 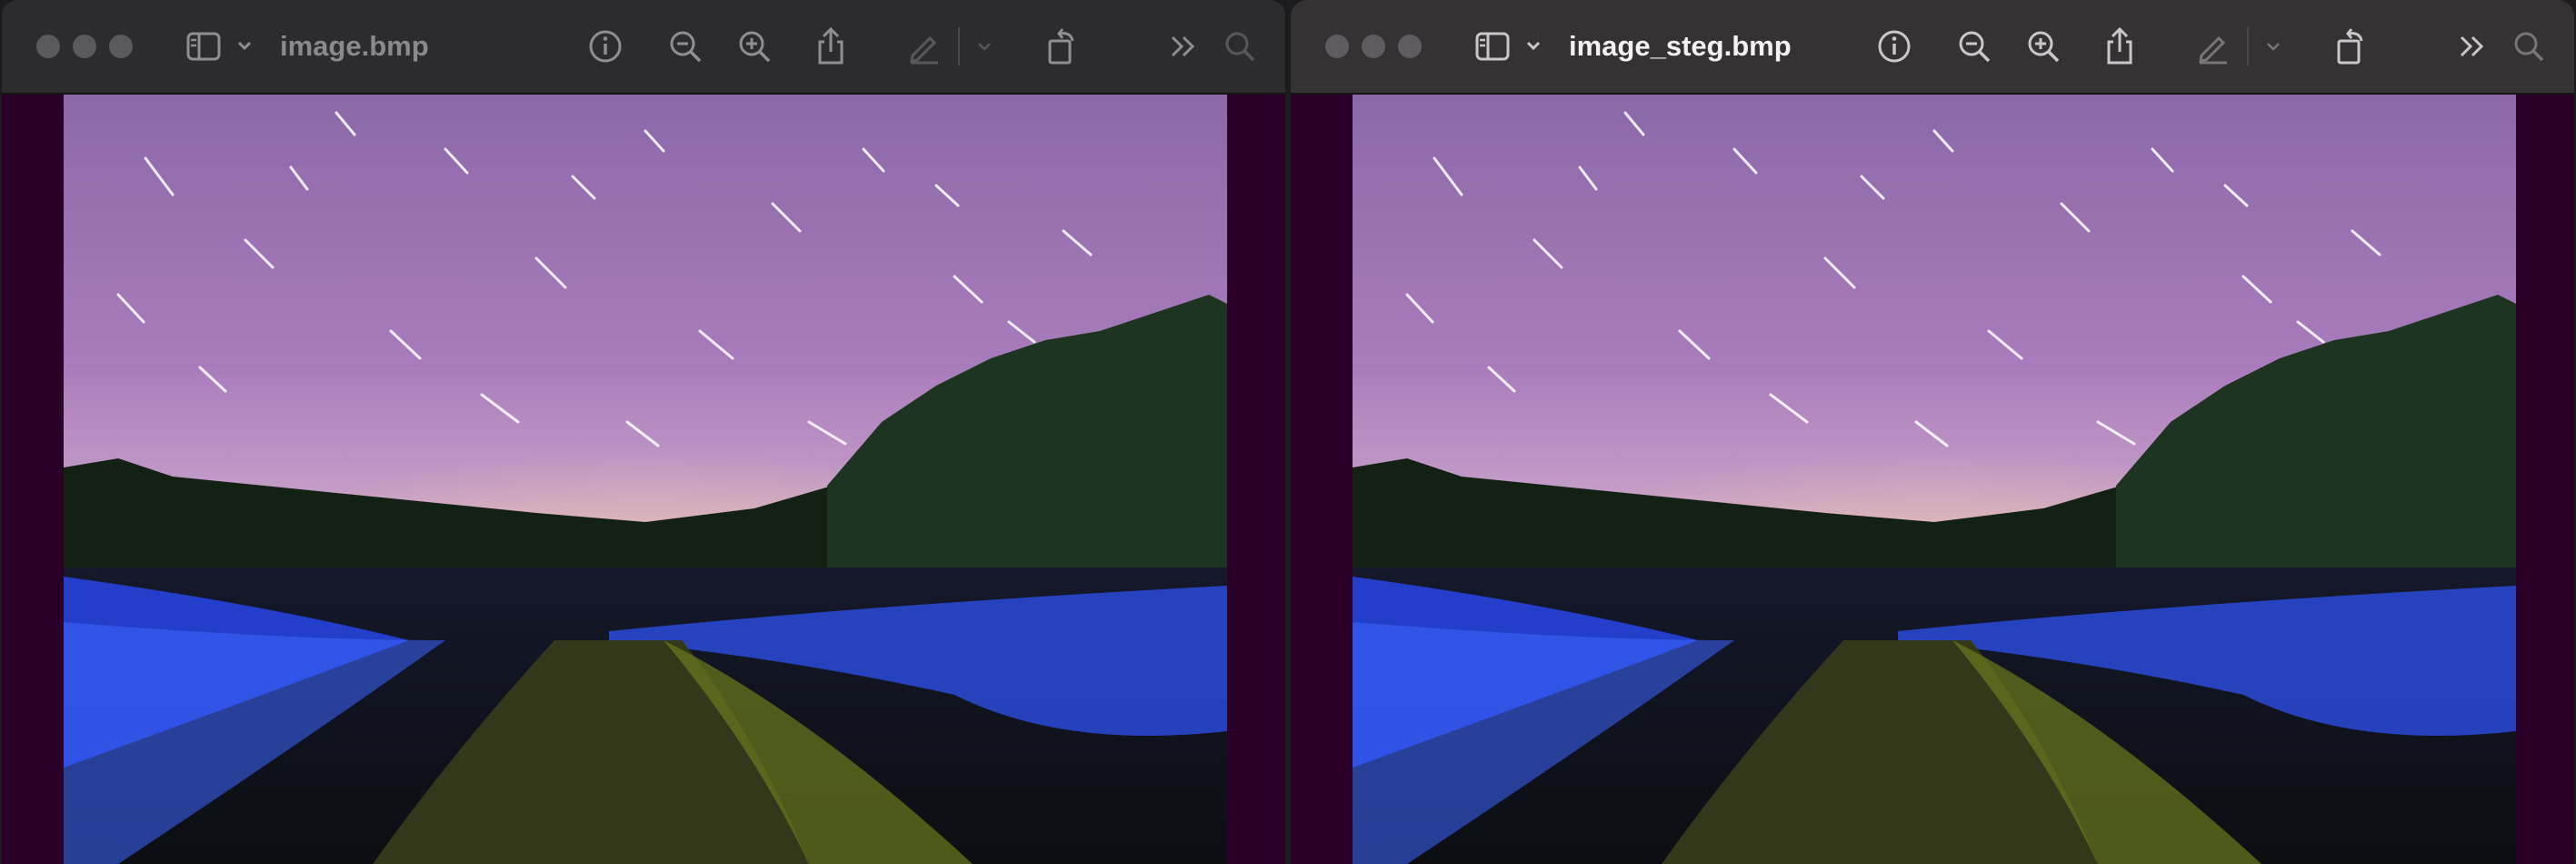 I want to click on window-title: image.bmp, so click(x=354, y=46).